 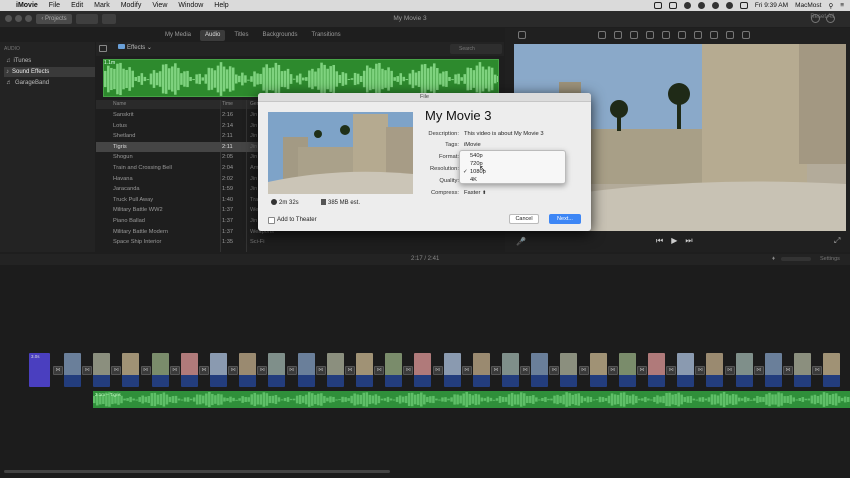 I want to click on timemachine-icon, so click(x=687, y=5).